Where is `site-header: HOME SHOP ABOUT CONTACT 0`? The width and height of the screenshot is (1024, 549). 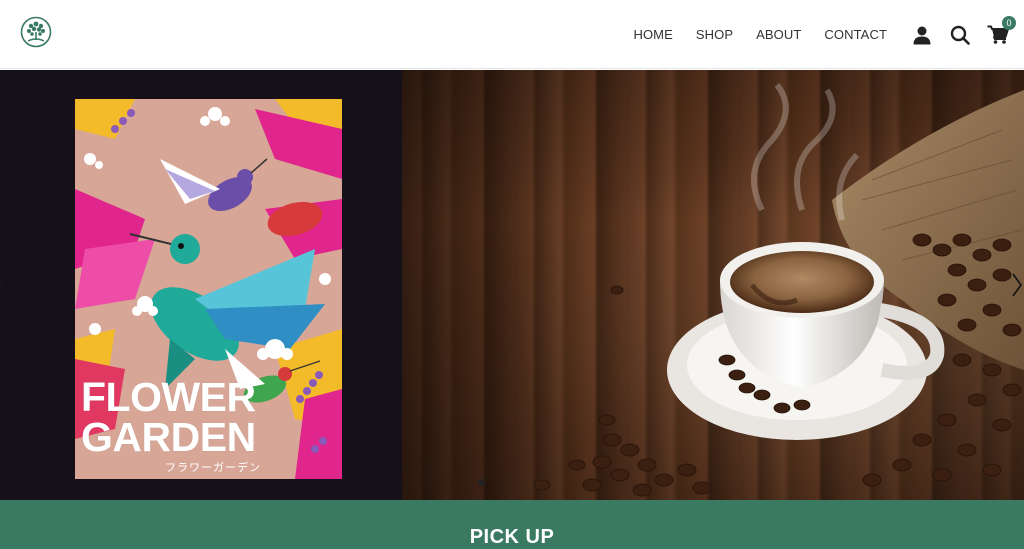
site-header: HOME SHOP ABOUT CONTACT 0 is located at coordinates (512, 34).